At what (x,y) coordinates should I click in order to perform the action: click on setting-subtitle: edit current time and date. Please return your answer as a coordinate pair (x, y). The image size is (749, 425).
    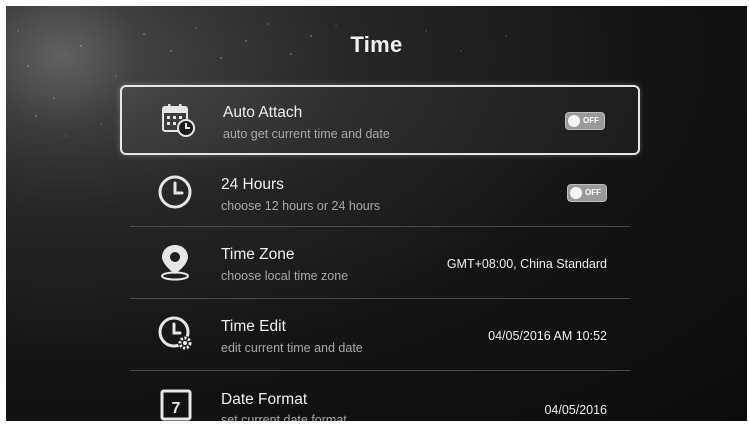
    Looking at the image, I should click on (292, 348).